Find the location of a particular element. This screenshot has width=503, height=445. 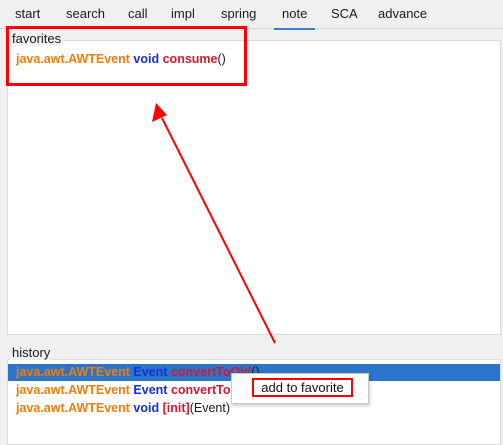

tab-advance: advance is located at coordinates (402, 13).